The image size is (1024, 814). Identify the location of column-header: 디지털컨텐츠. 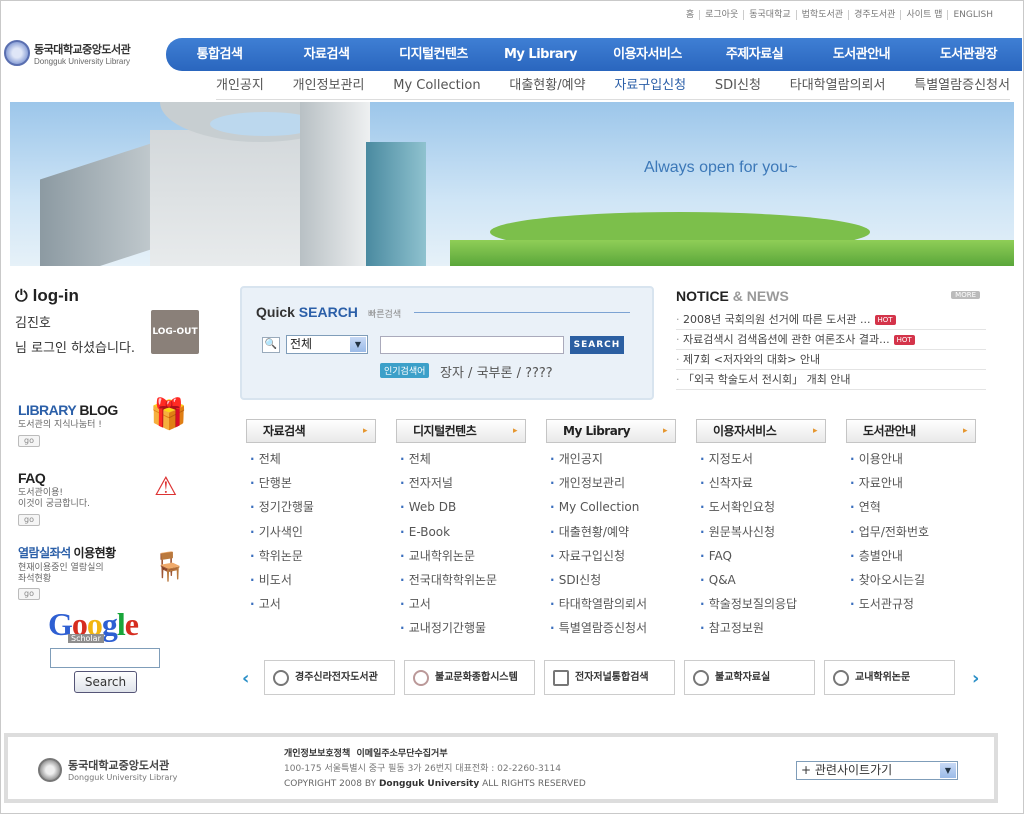
(461, 431).